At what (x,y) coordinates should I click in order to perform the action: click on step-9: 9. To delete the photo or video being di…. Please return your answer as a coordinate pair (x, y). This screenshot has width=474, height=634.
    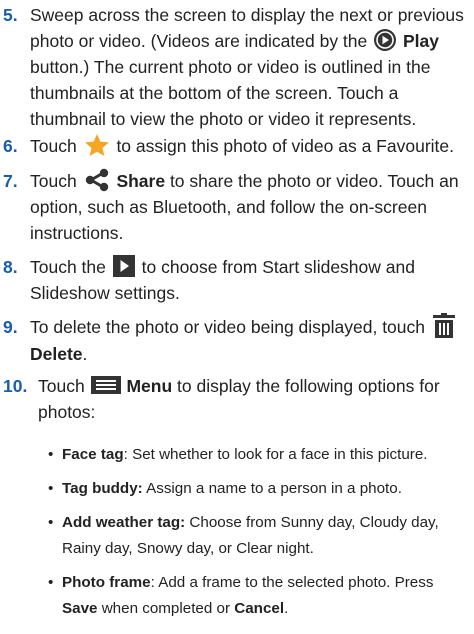
    Looking at the image, I should click on (232, 340).